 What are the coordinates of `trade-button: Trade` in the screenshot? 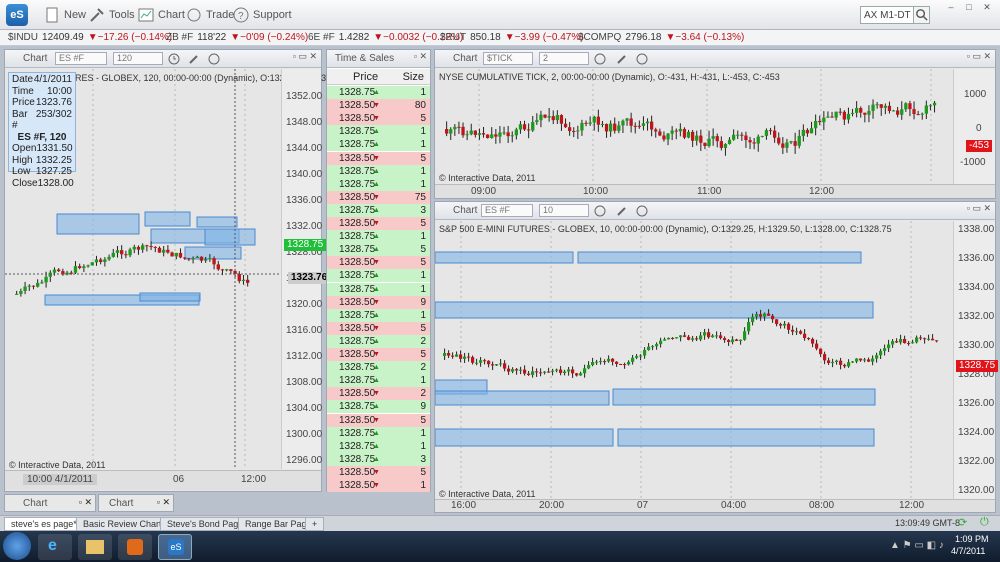 It's located at (210, 15).